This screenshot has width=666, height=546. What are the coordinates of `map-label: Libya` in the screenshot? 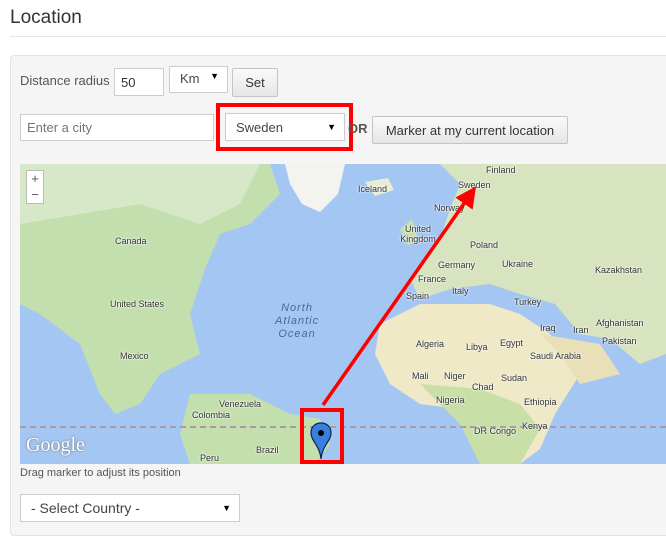 It's located at (477, 347).